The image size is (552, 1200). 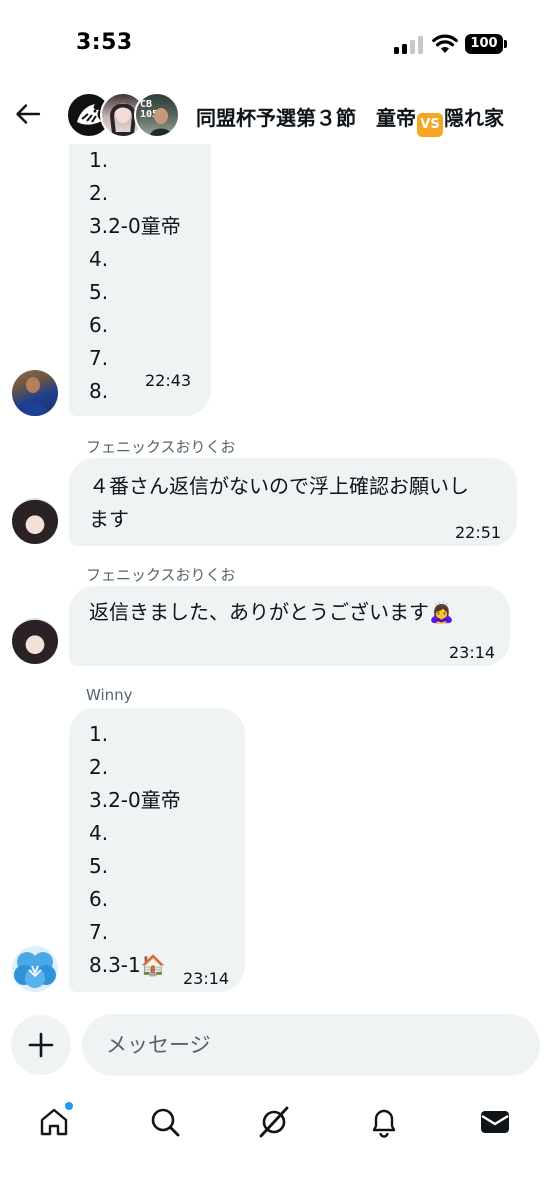 What do you see at coordinates (293, 502) in the screenshot?
I see `message-bubble: ４番さん返信がないので浮上確認お願いし ます 22:51` at bounding box center [293, 502].